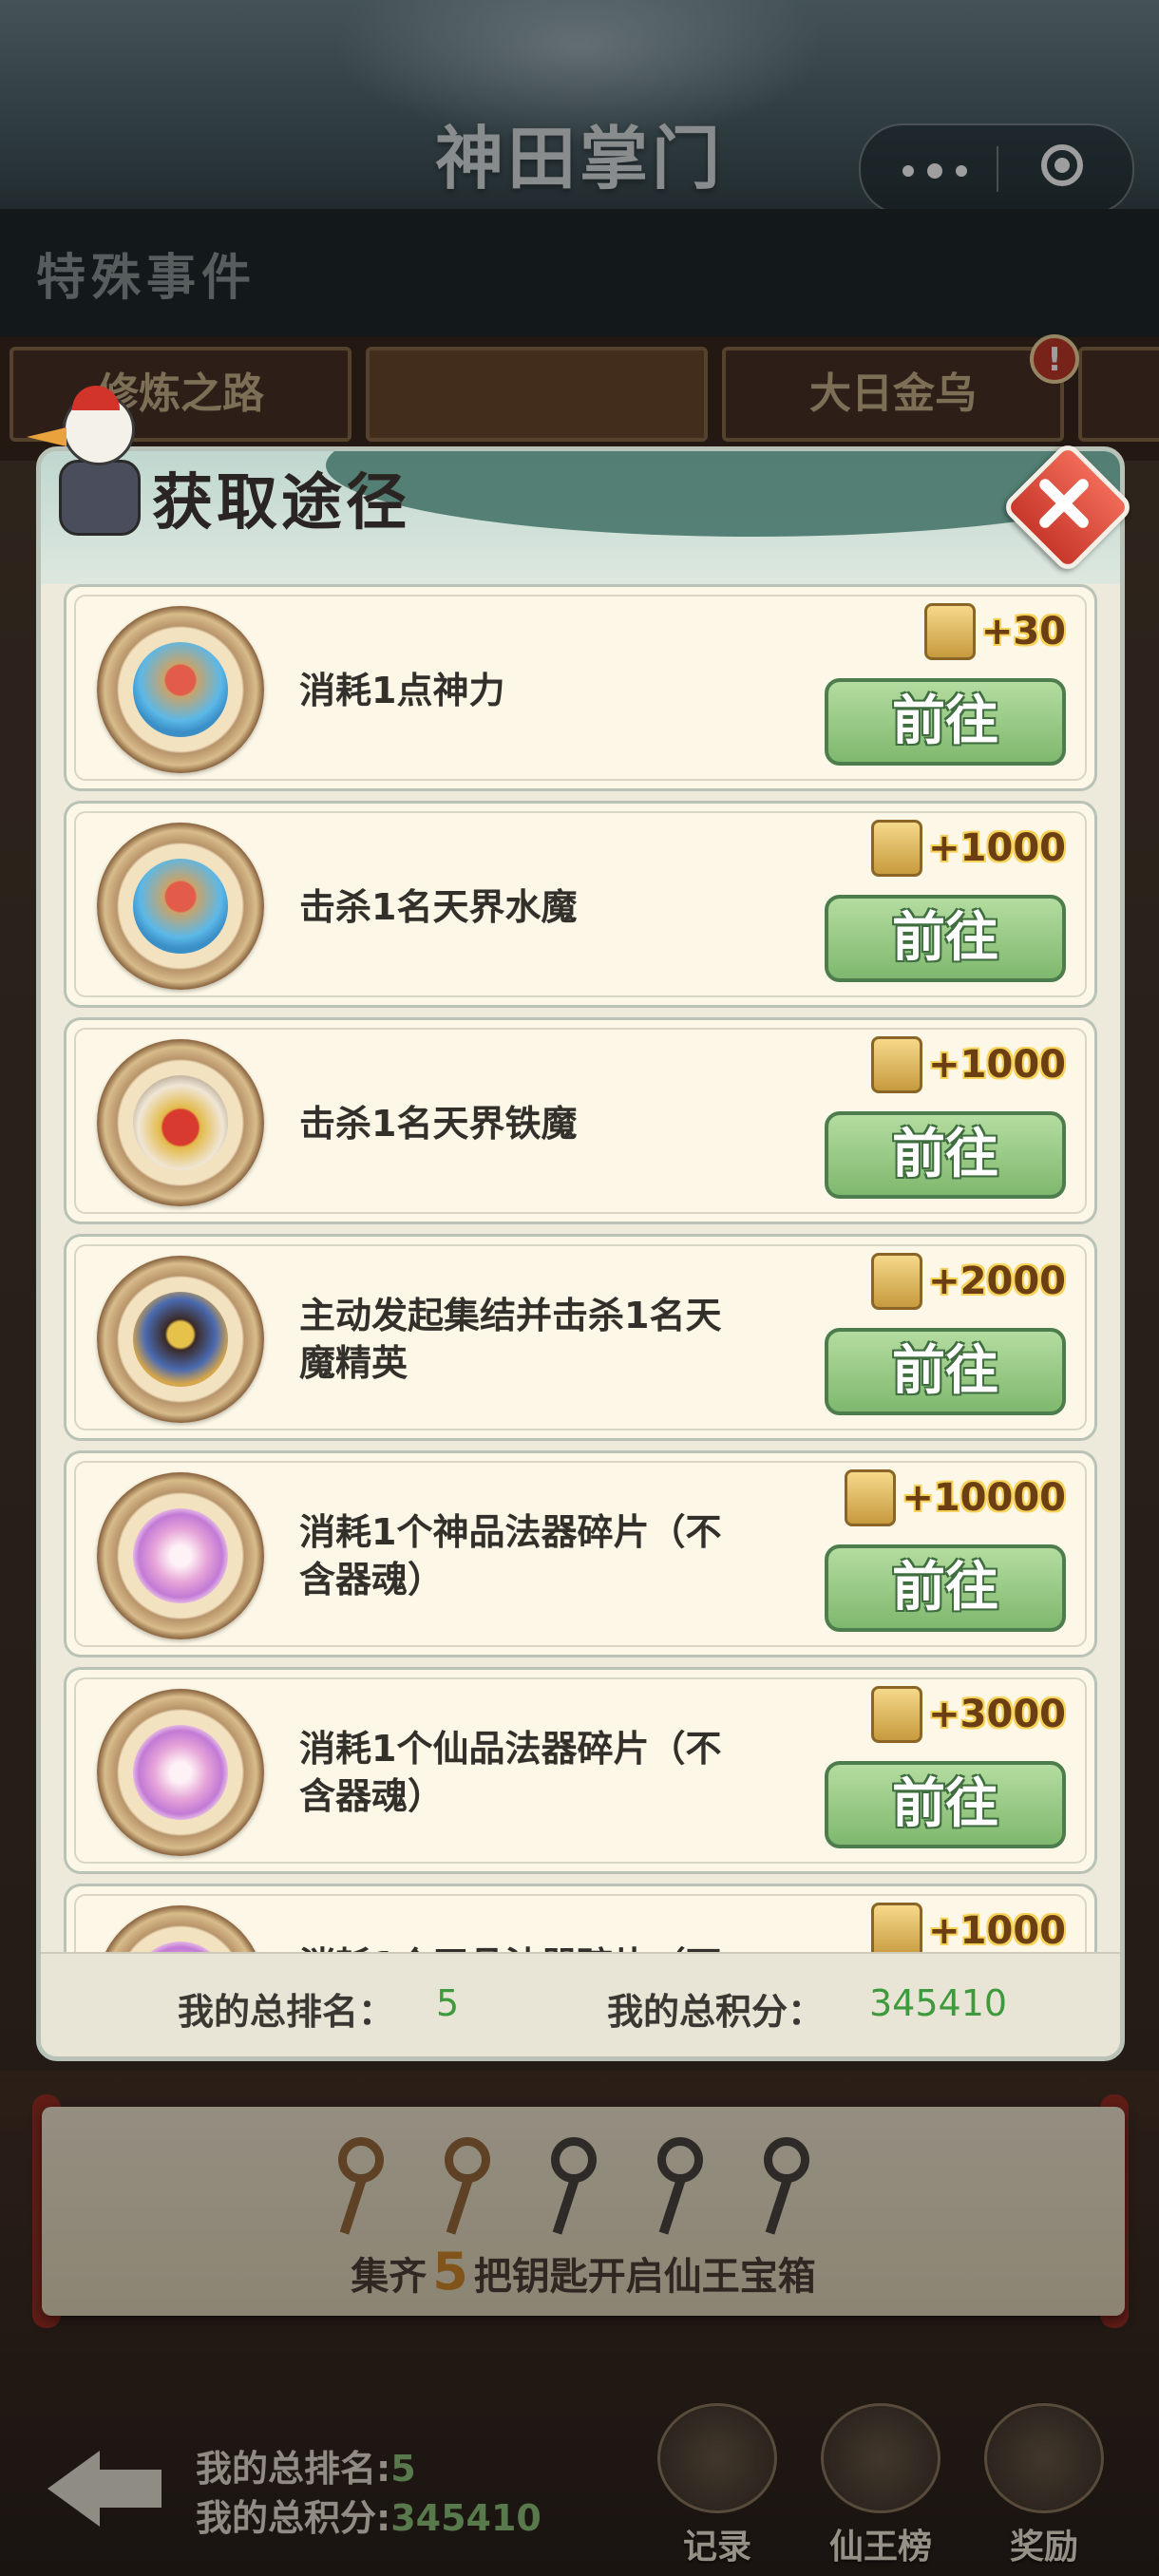  I want to click on reward: +3000, so click(968, 1714).